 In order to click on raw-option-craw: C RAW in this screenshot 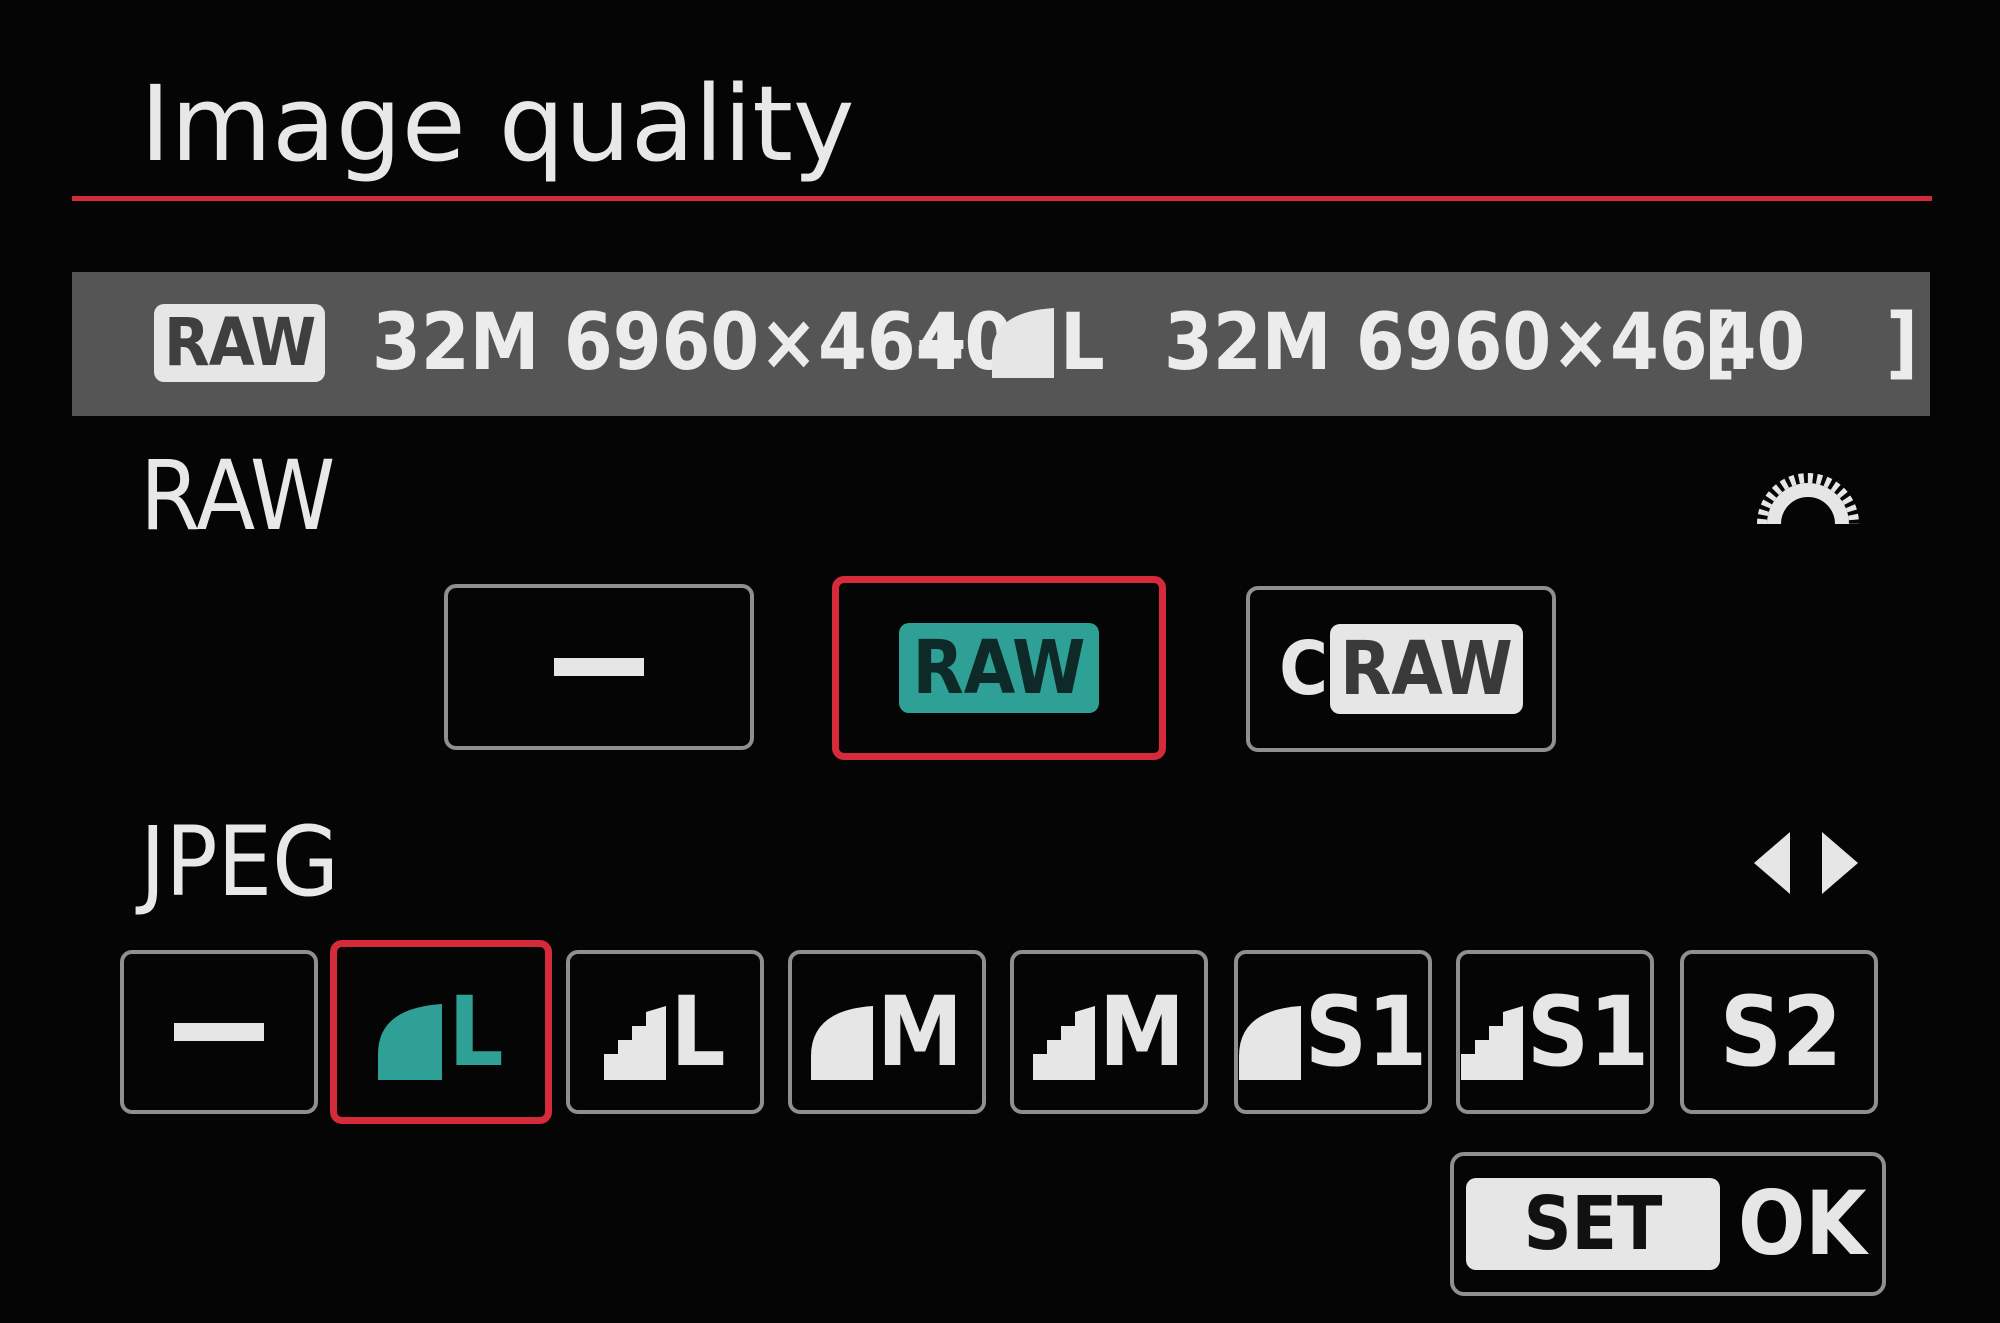, I will do `click(1401, 669)`.